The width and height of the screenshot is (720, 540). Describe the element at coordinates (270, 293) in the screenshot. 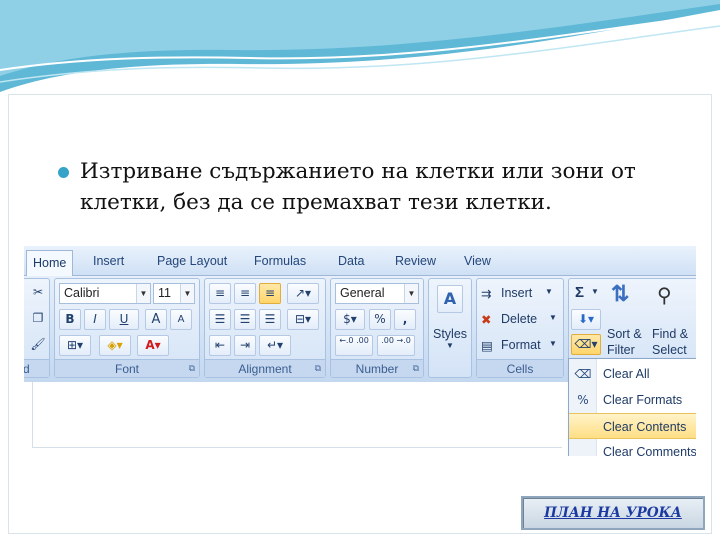

I see `align-bottom-icon: ≡` at that location.